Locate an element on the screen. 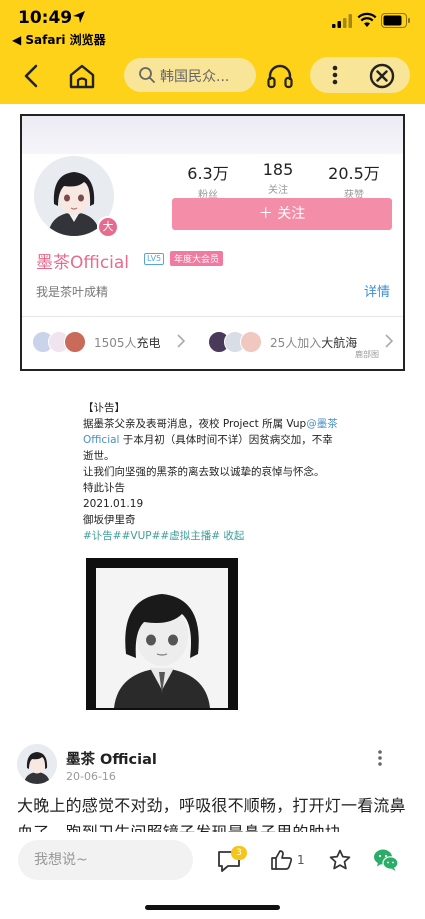 The width and height of the screenshot is (425, 919). wifi-icon is located at coordinates (367, 19).